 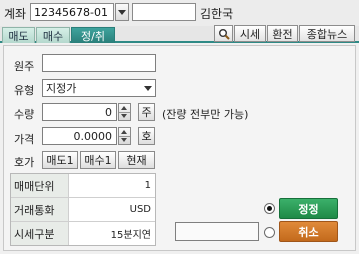 I want to click on quantity-unit-label: 주, so click(x=146, y=112).